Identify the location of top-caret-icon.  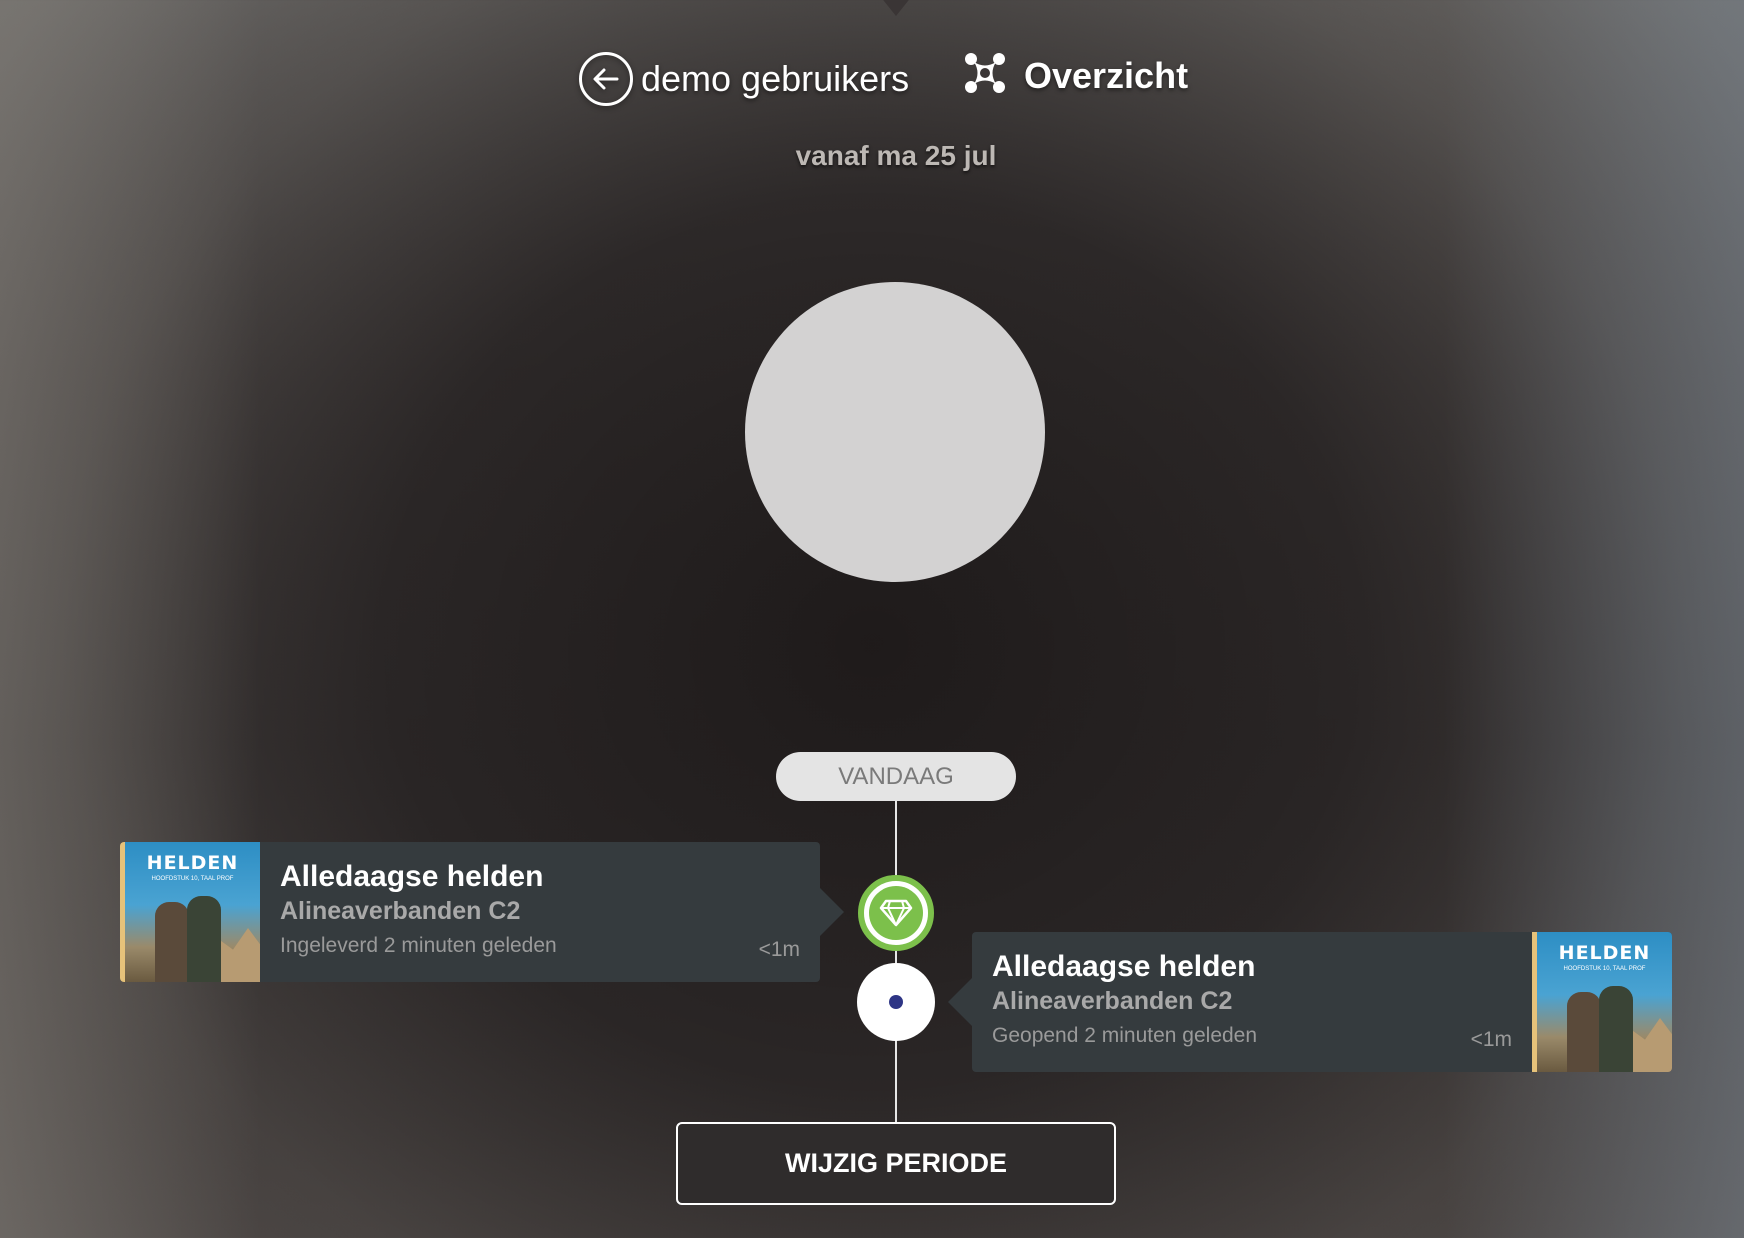
(896, 8).